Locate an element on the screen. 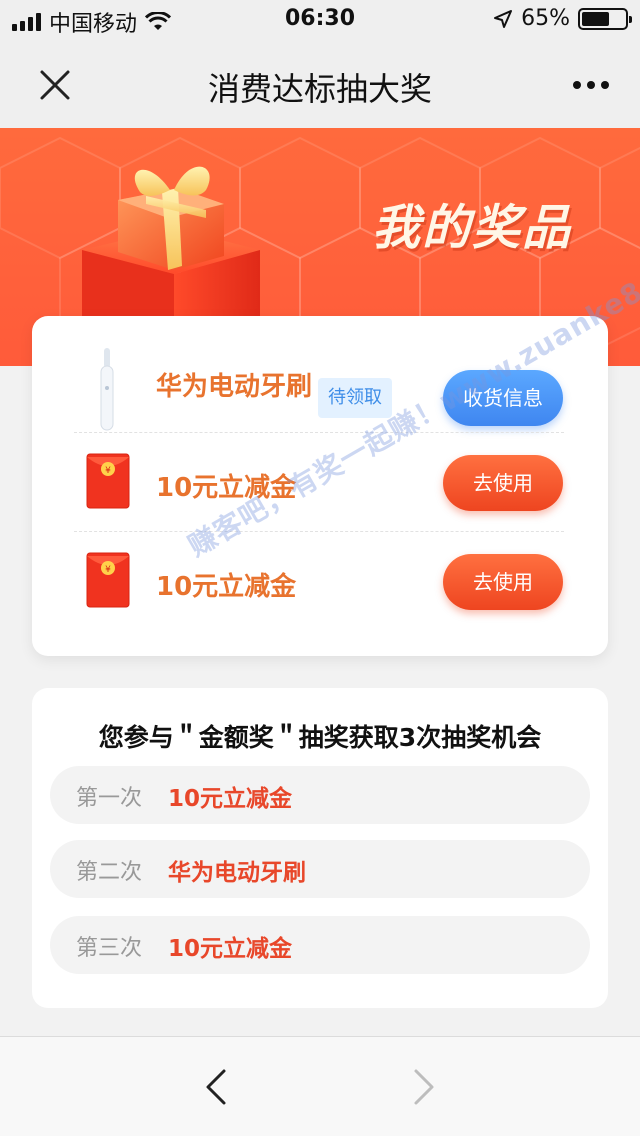 This screenshot has height=1136, width=640. toothbrush-icon is located at coordinates (107, 389).